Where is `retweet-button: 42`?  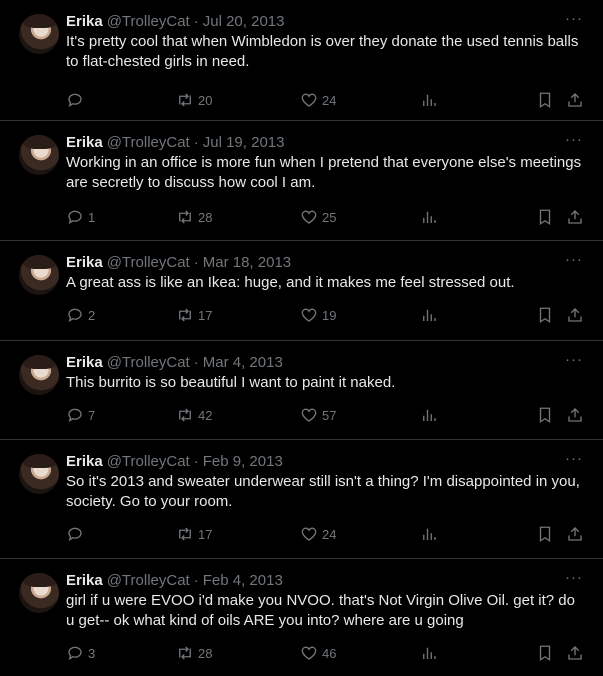
retweet-button: 42 is located at coordinates (194, 415).